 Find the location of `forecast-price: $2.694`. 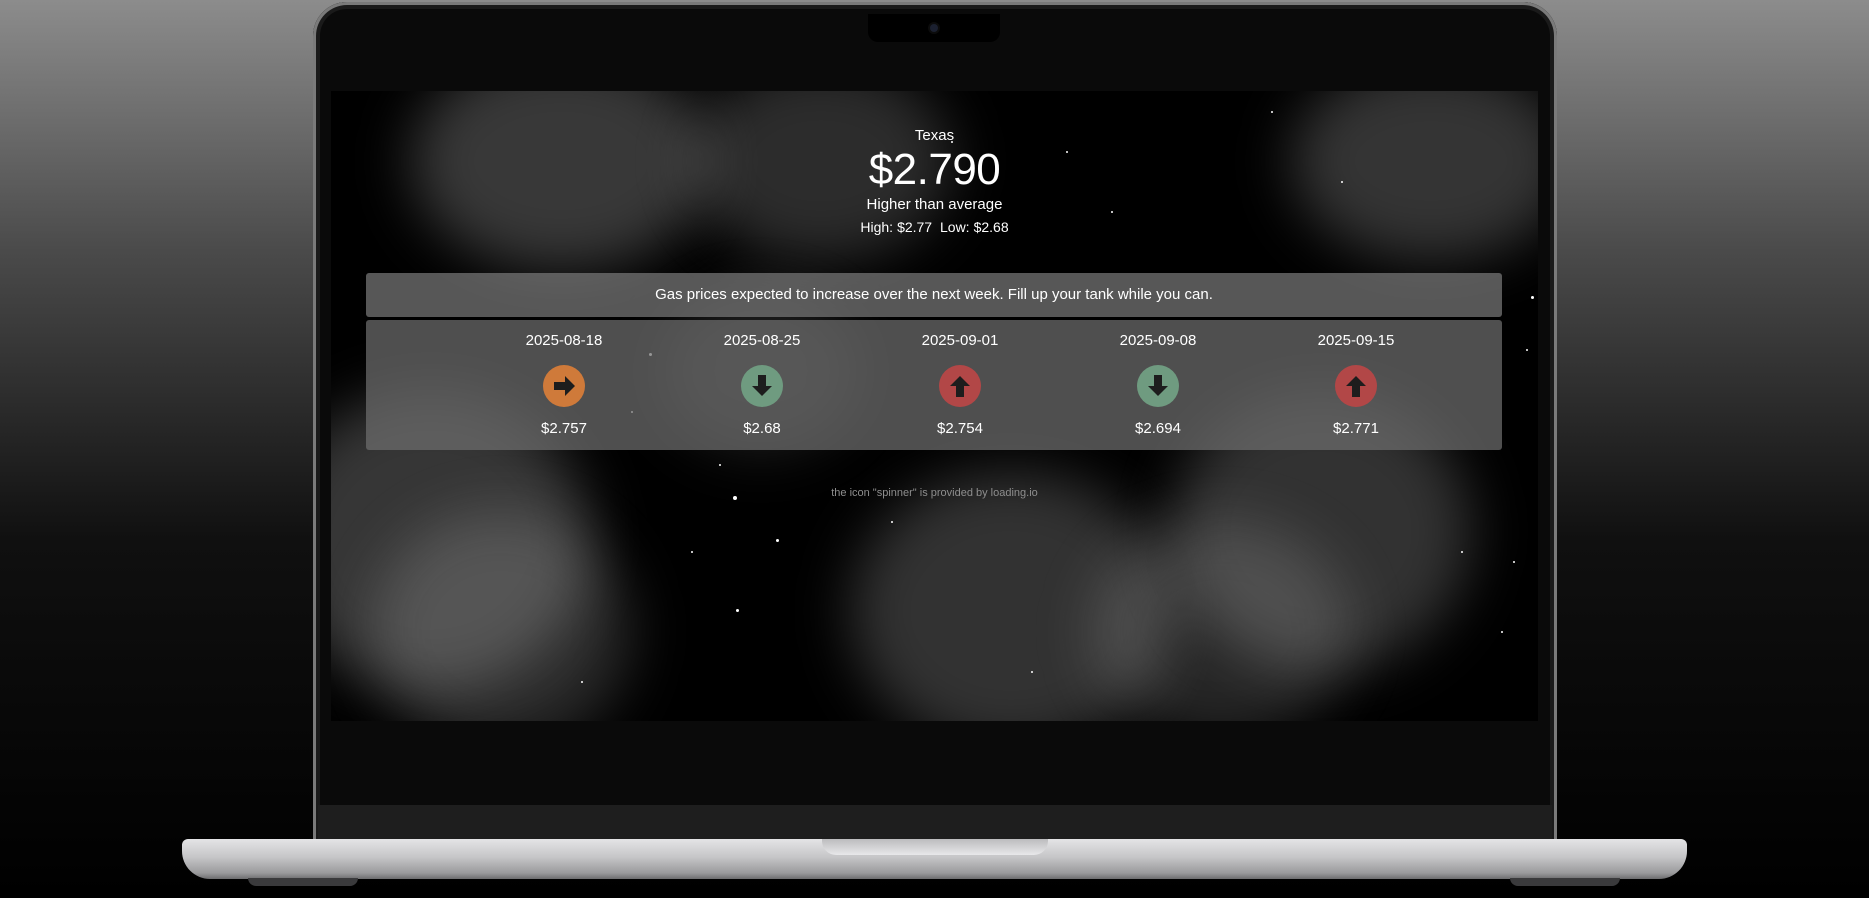

forecast-price: $2.694 is located at coordinates (1158, 428).